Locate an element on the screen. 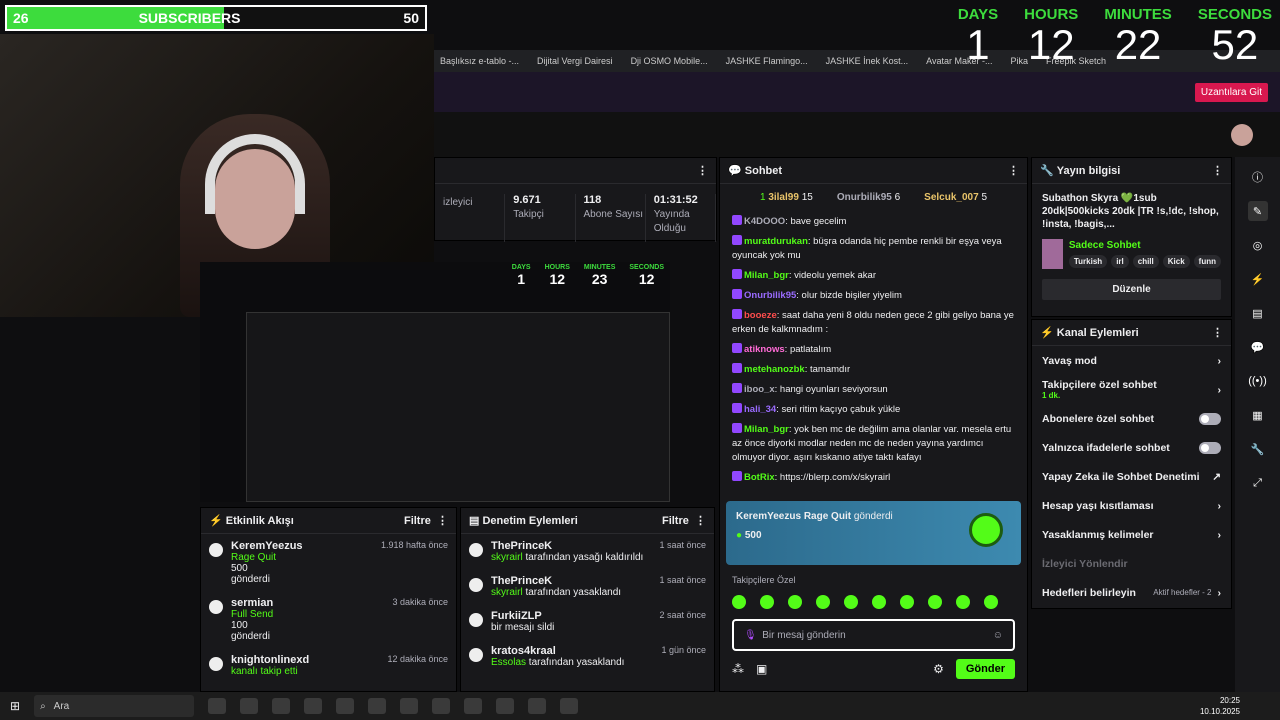  edge-icon is located at coordinates (281, 706).